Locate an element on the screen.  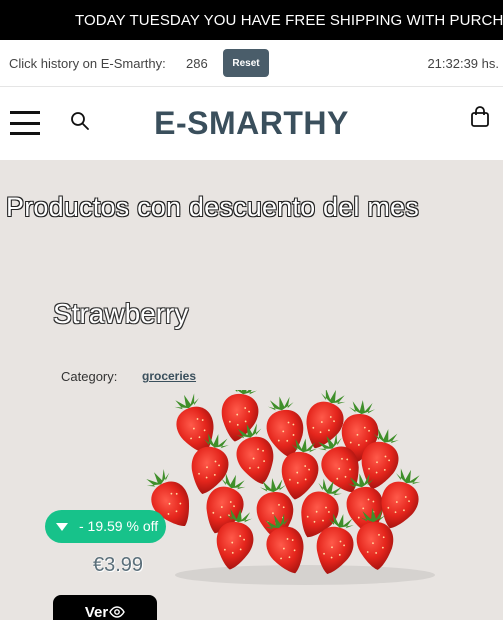
section-title: Productos con descuento del mes is located at coordinates (212, 207).